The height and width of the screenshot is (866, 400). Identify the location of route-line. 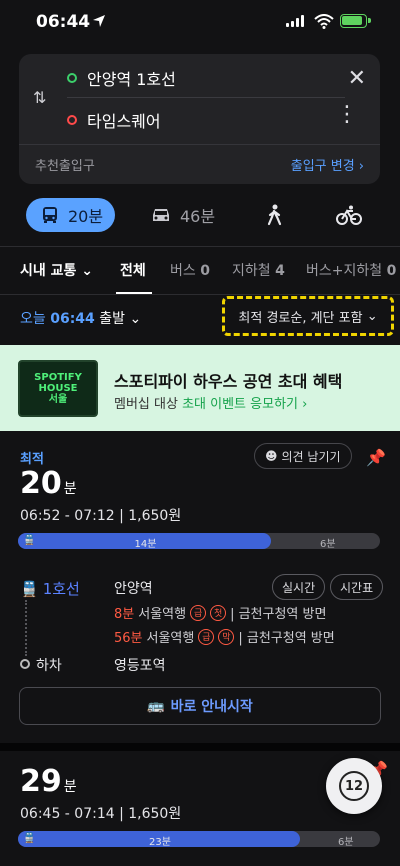
(26, 628).